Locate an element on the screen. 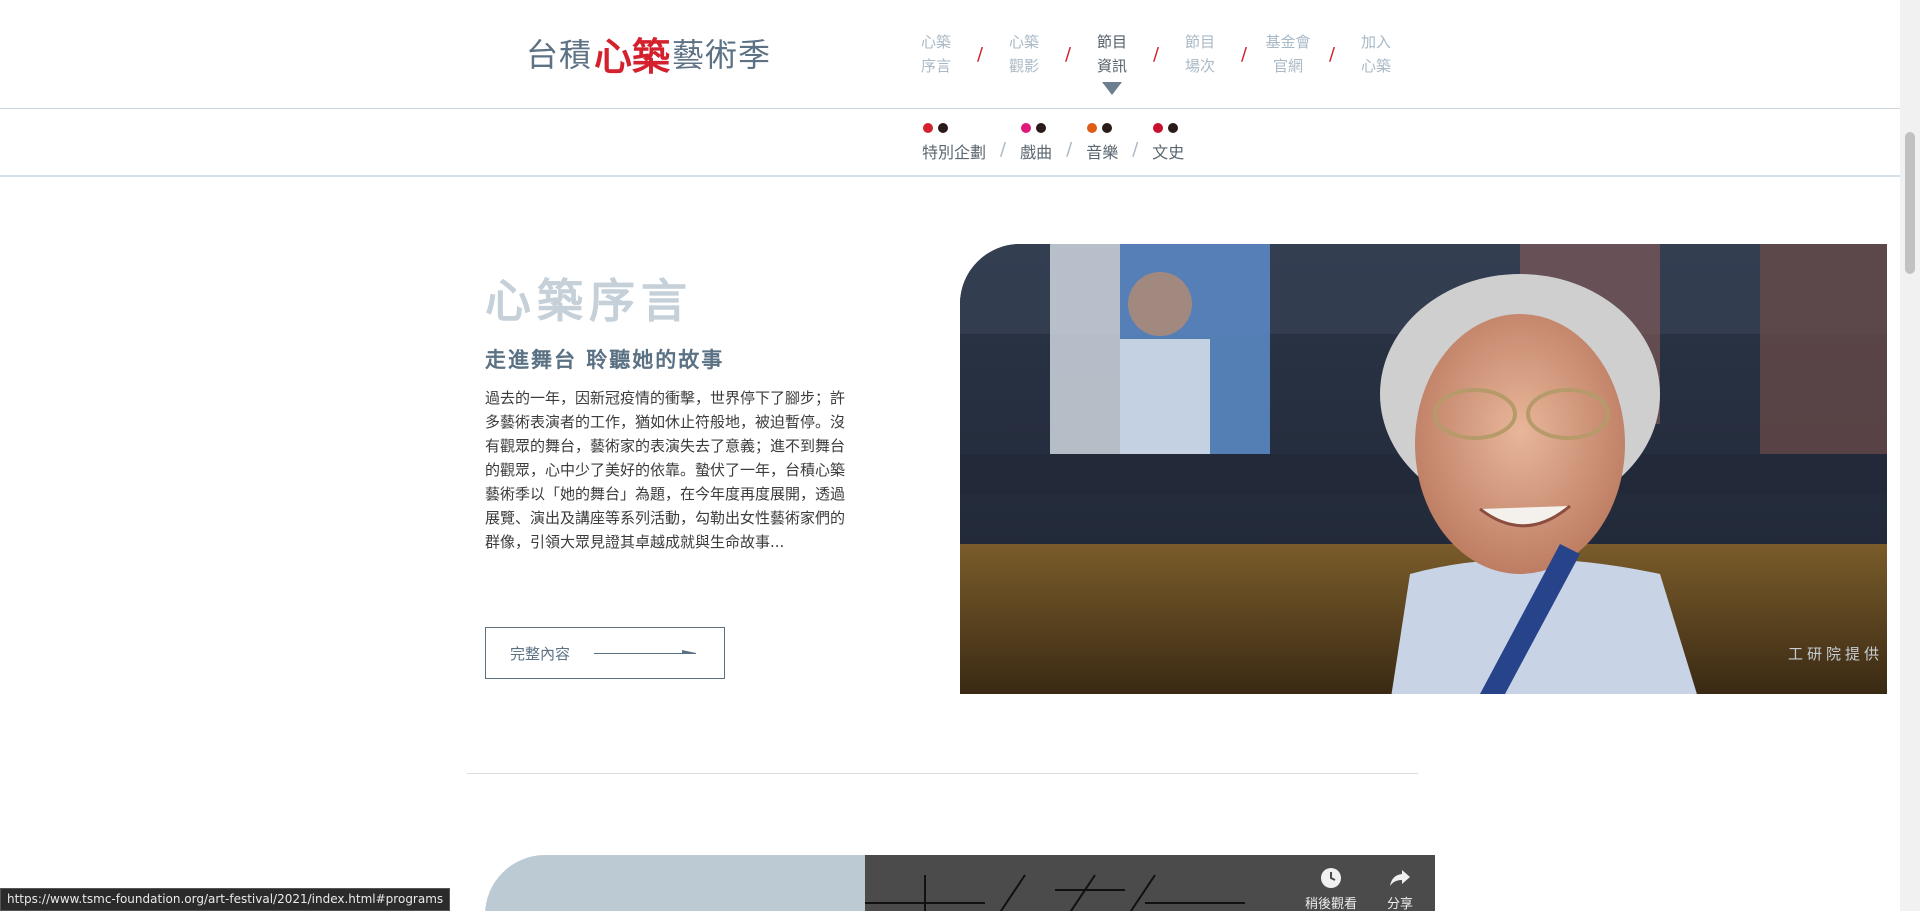 This screenshot has width=1920, height=911. watch-later-label: 稍後觀看 is located at coordinates (1330, 904).